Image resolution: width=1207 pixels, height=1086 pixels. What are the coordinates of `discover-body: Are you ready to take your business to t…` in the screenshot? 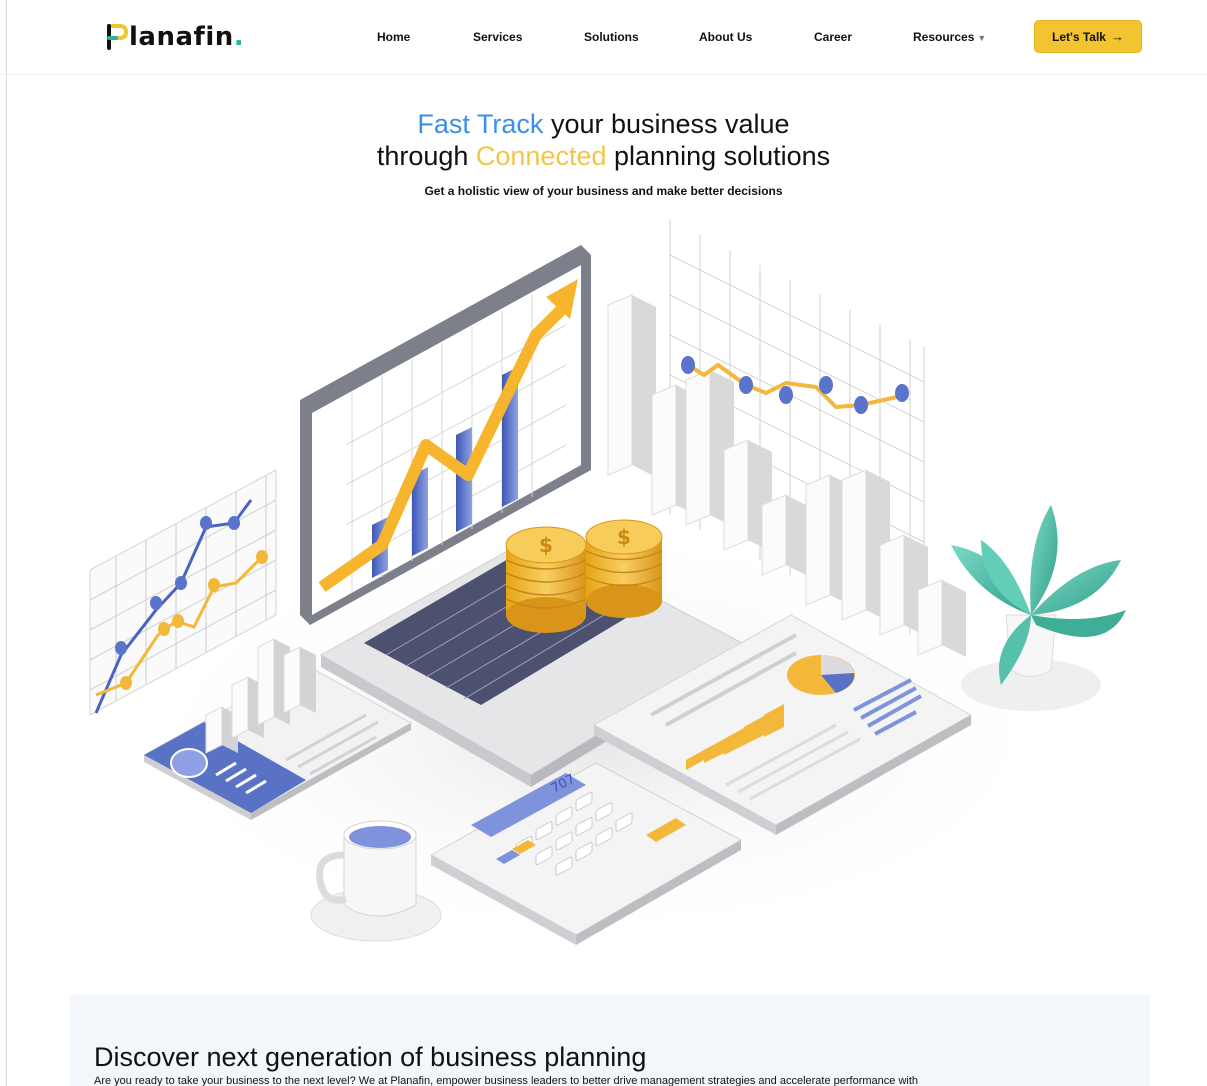 It's located at (506, 1080).